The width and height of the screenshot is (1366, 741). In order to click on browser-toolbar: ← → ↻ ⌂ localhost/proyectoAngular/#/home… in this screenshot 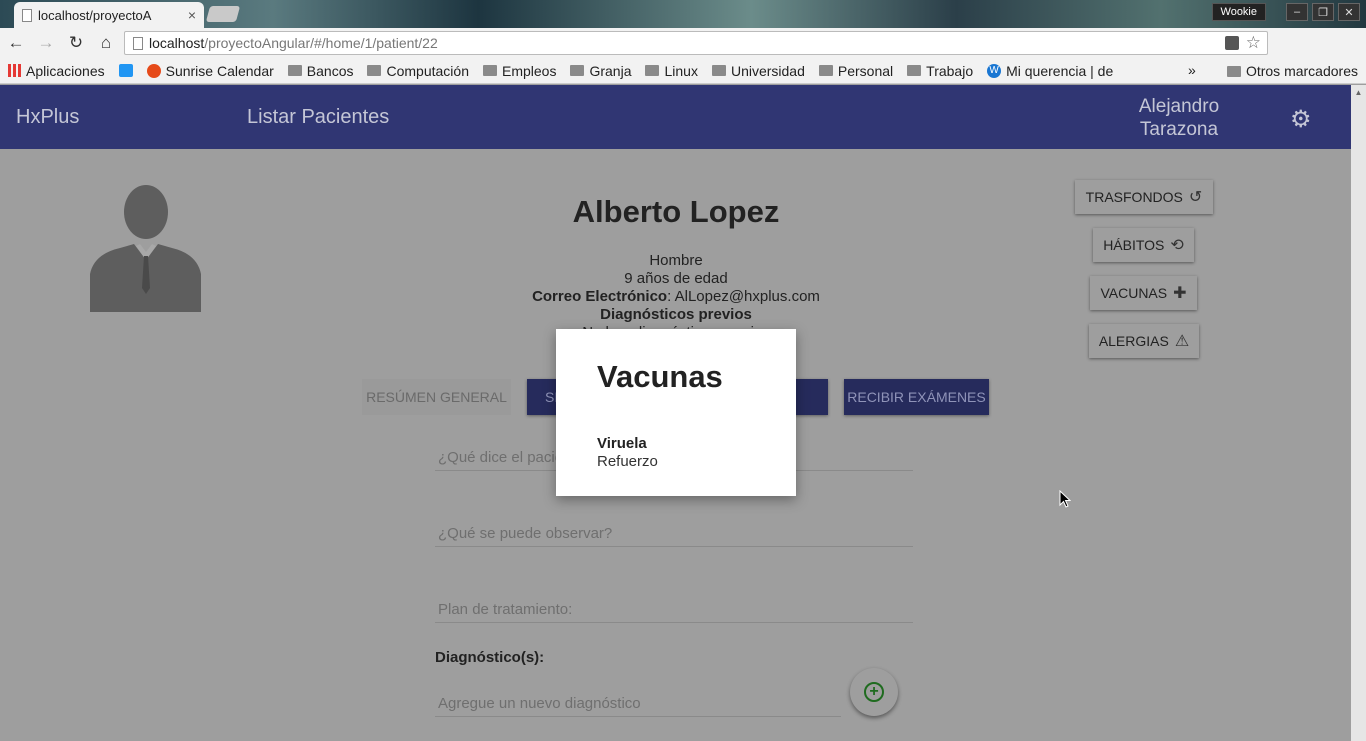, I will do `click(683, 54)`.